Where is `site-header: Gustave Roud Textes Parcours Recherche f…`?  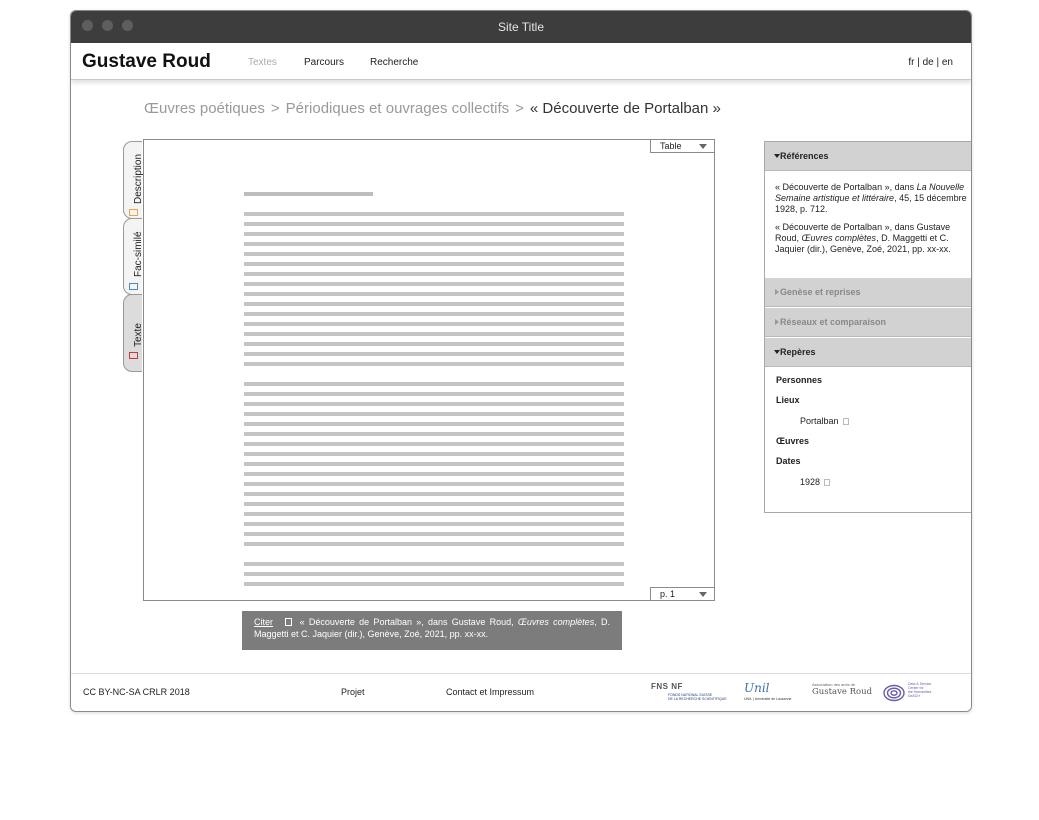
site-header: Gustave Roud Textes Parcours Recherche f… is located at coordinates (521, 61).